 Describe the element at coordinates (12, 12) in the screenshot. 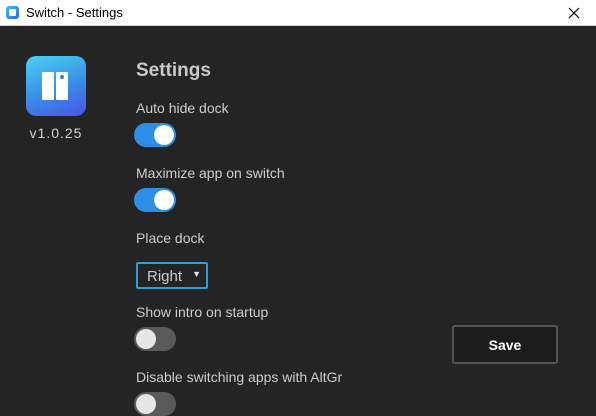

I see `app-icon` at that location.